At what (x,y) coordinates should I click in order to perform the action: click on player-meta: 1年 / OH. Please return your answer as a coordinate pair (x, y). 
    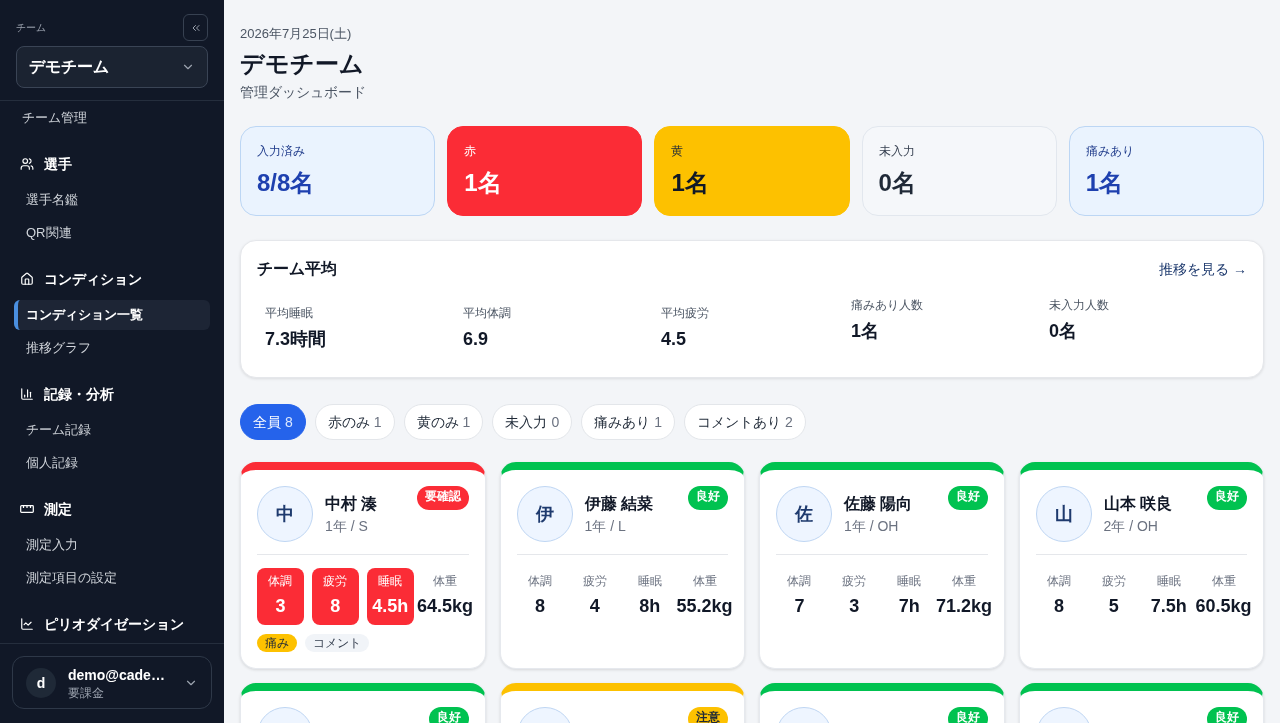
    Looking at the image, I should click on (872, 526).